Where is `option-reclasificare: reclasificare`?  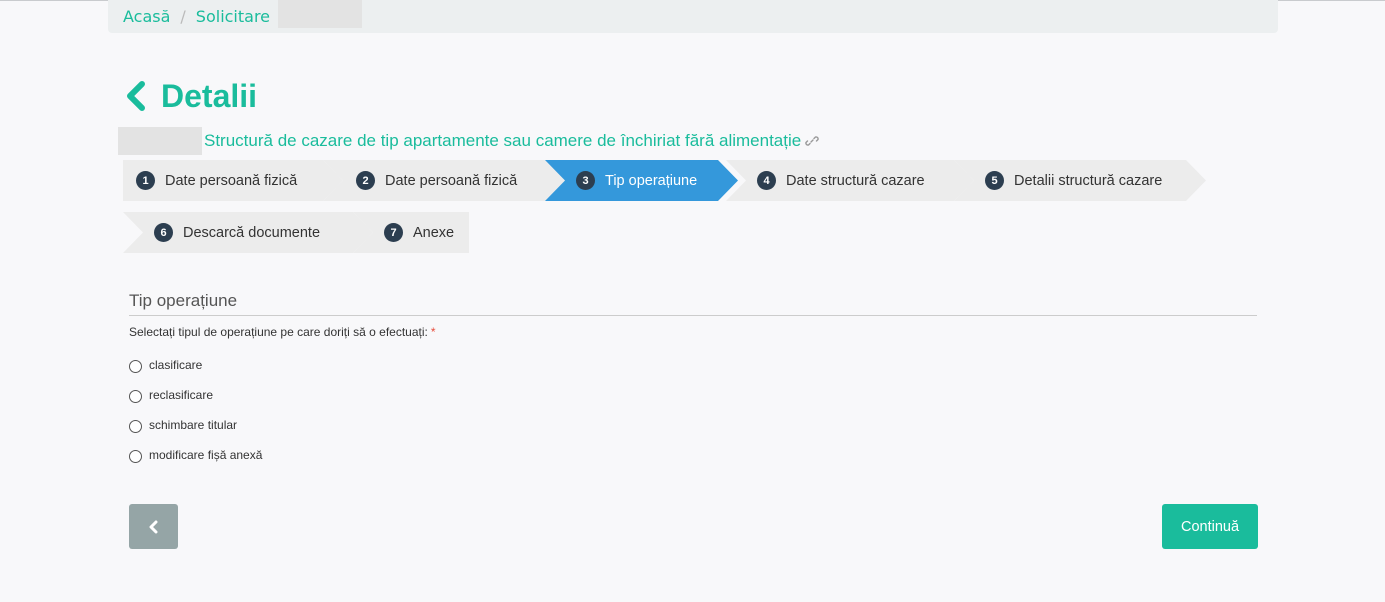
option-reclasificare: reclasificare is located at coordinates (171, 395).